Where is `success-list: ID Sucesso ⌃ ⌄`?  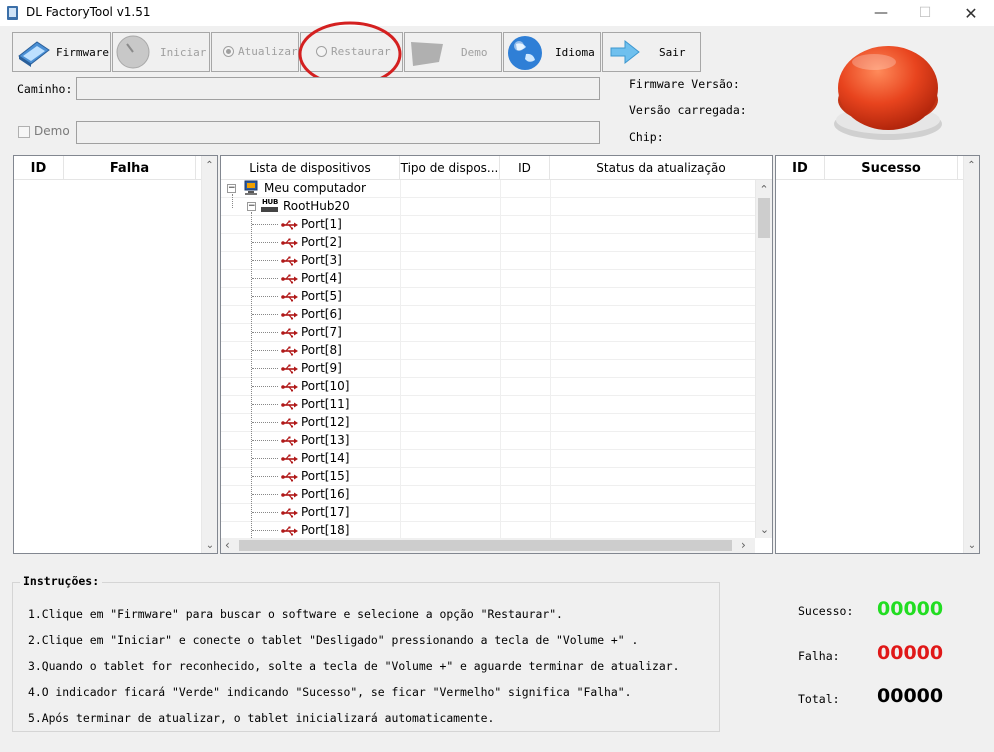
success-list: ID Sucesso ⌃ ⌄ is located at coordinates (877, 354).